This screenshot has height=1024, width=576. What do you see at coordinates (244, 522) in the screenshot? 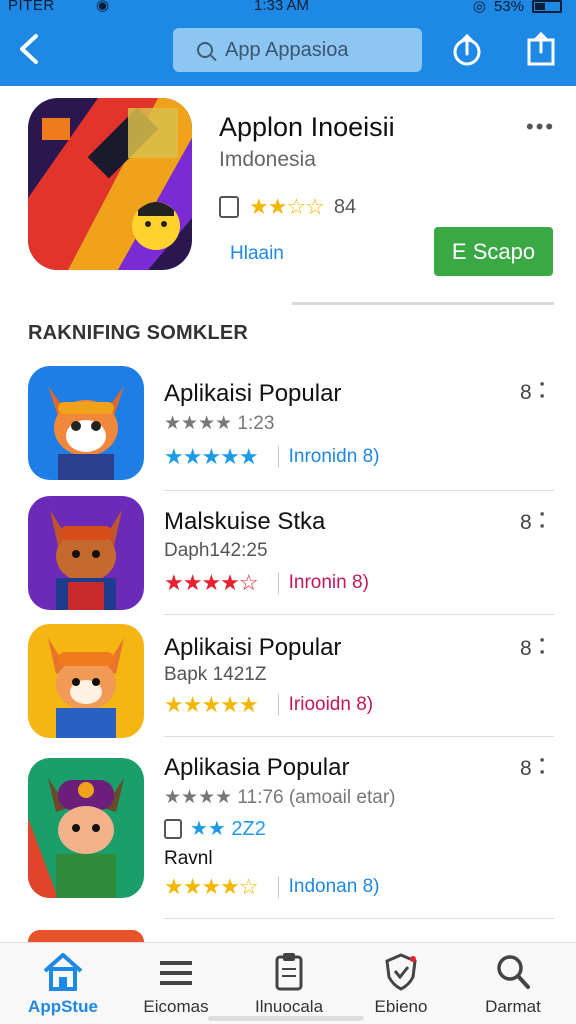
I see `app-title-2: Malskuise Stka` at bounding box center [244, 522].